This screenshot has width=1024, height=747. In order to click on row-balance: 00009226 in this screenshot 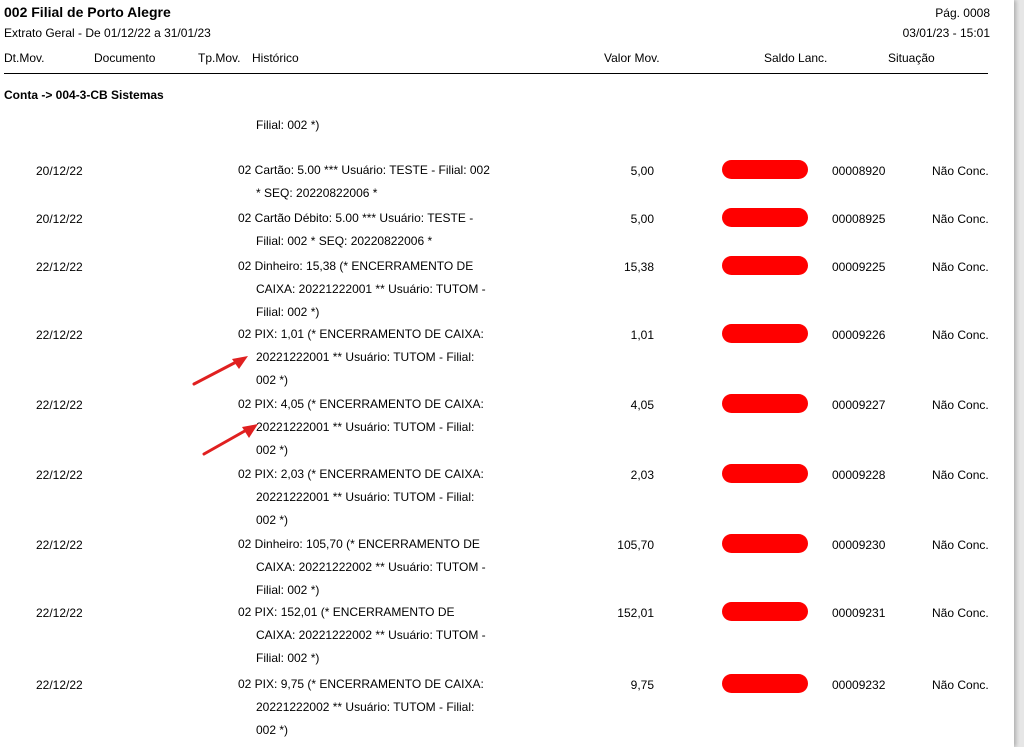, I will do `click(859, 335)`.